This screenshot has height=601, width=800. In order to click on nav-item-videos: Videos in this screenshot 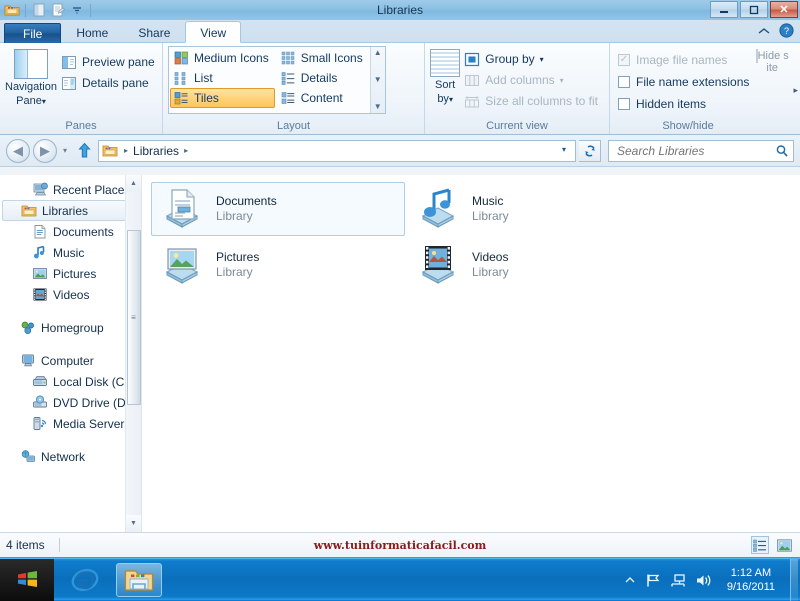, I will do `click(70, 294)`.